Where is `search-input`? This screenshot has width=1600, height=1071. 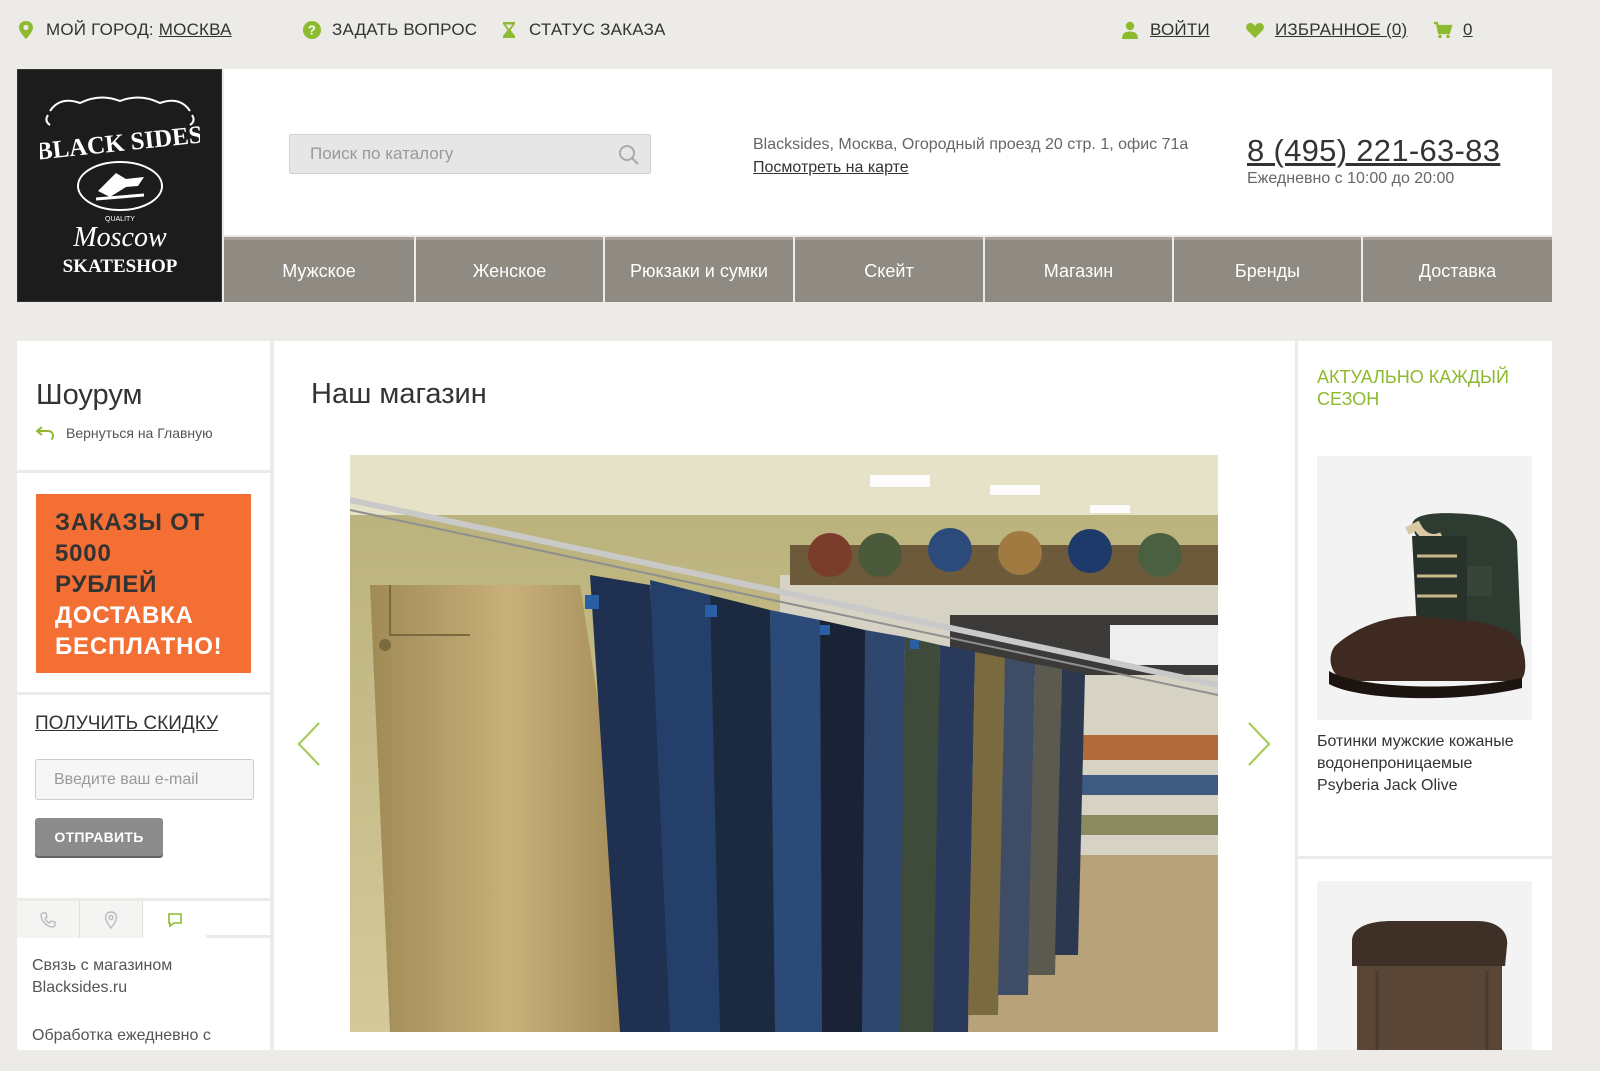
search-input is located at coordinates (470, 154).